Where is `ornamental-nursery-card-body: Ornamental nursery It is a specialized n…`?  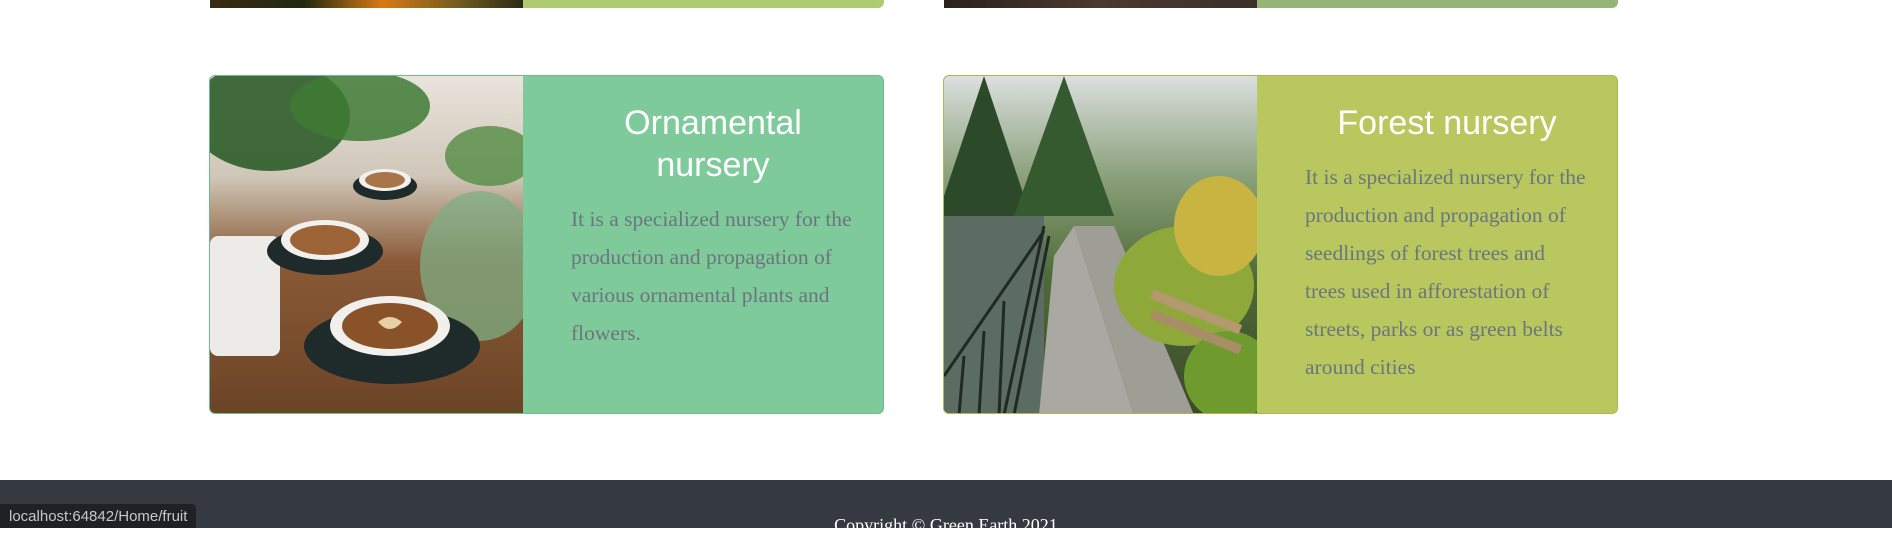 ornamental-nursery-card-body: Ornamental nursery It is a specialized n… is located at coordinates (703, 244).